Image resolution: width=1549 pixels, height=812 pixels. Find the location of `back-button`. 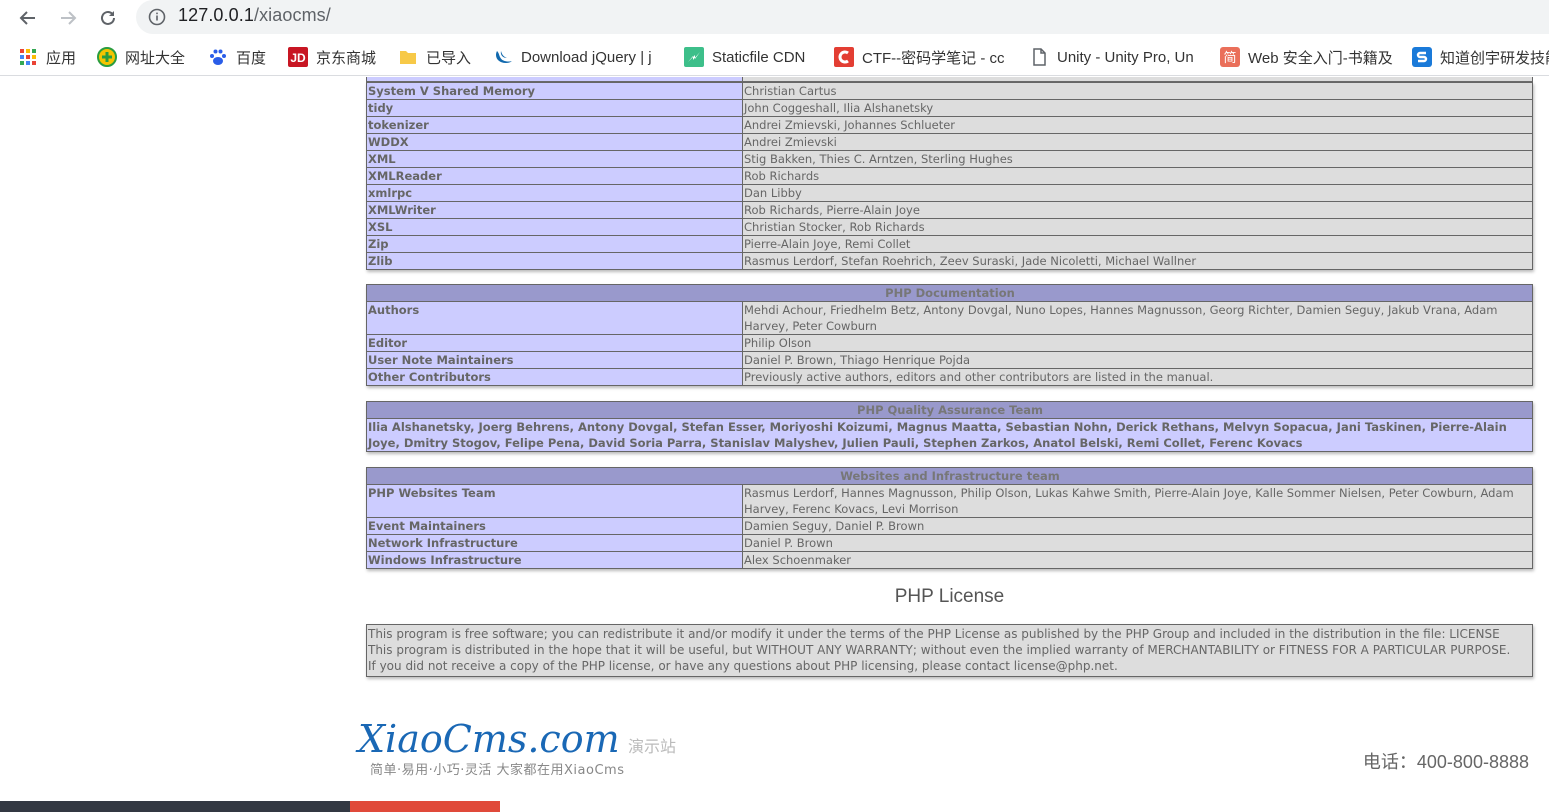

back-button is located at coordinates (28, 18).